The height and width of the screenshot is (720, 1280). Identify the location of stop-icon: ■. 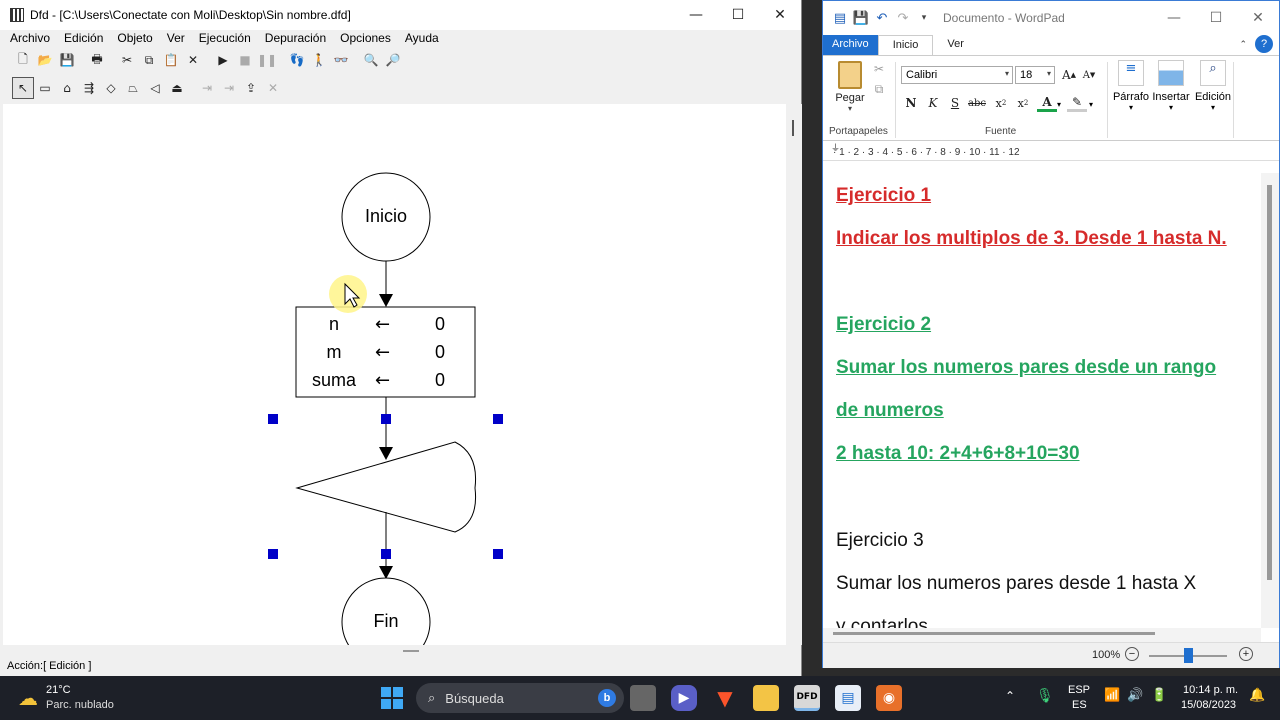
(245, 60).